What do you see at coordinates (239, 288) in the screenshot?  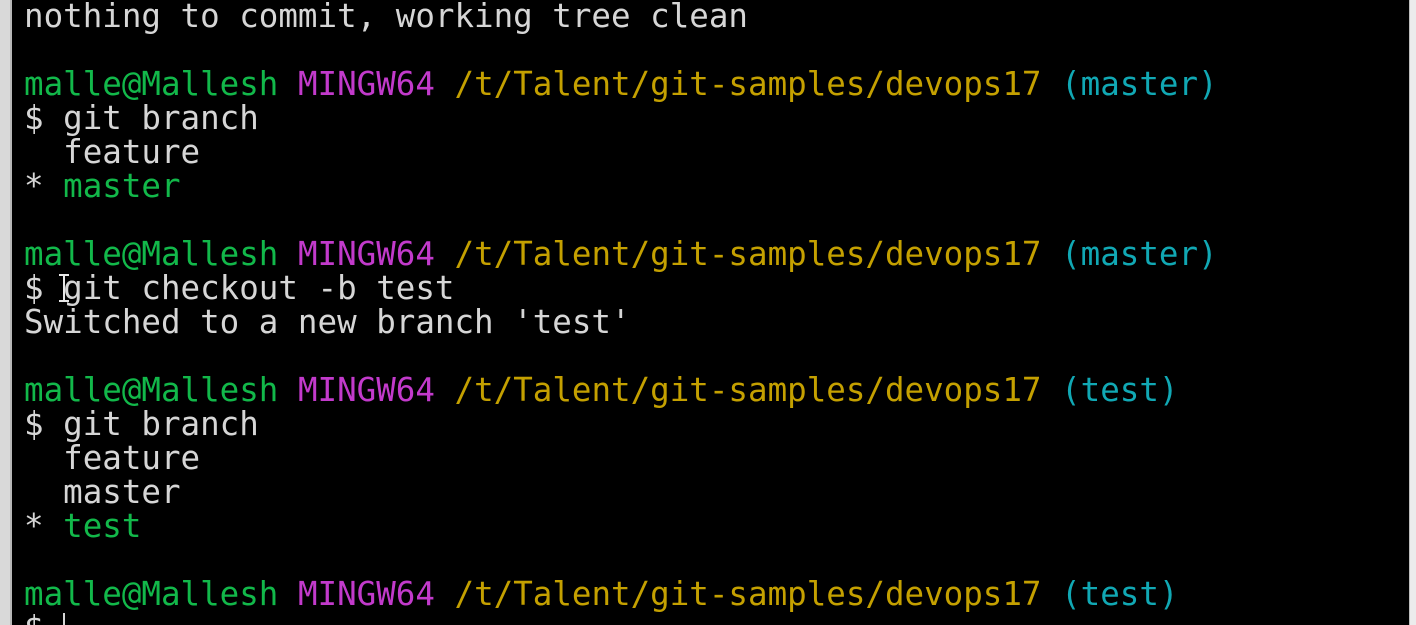 I see `command-text: $ git checkout -b test` at bounding box center [239, 288].